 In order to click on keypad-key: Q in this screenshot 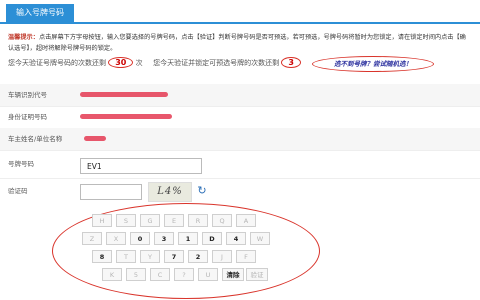, I will do `click(222, 220)`.